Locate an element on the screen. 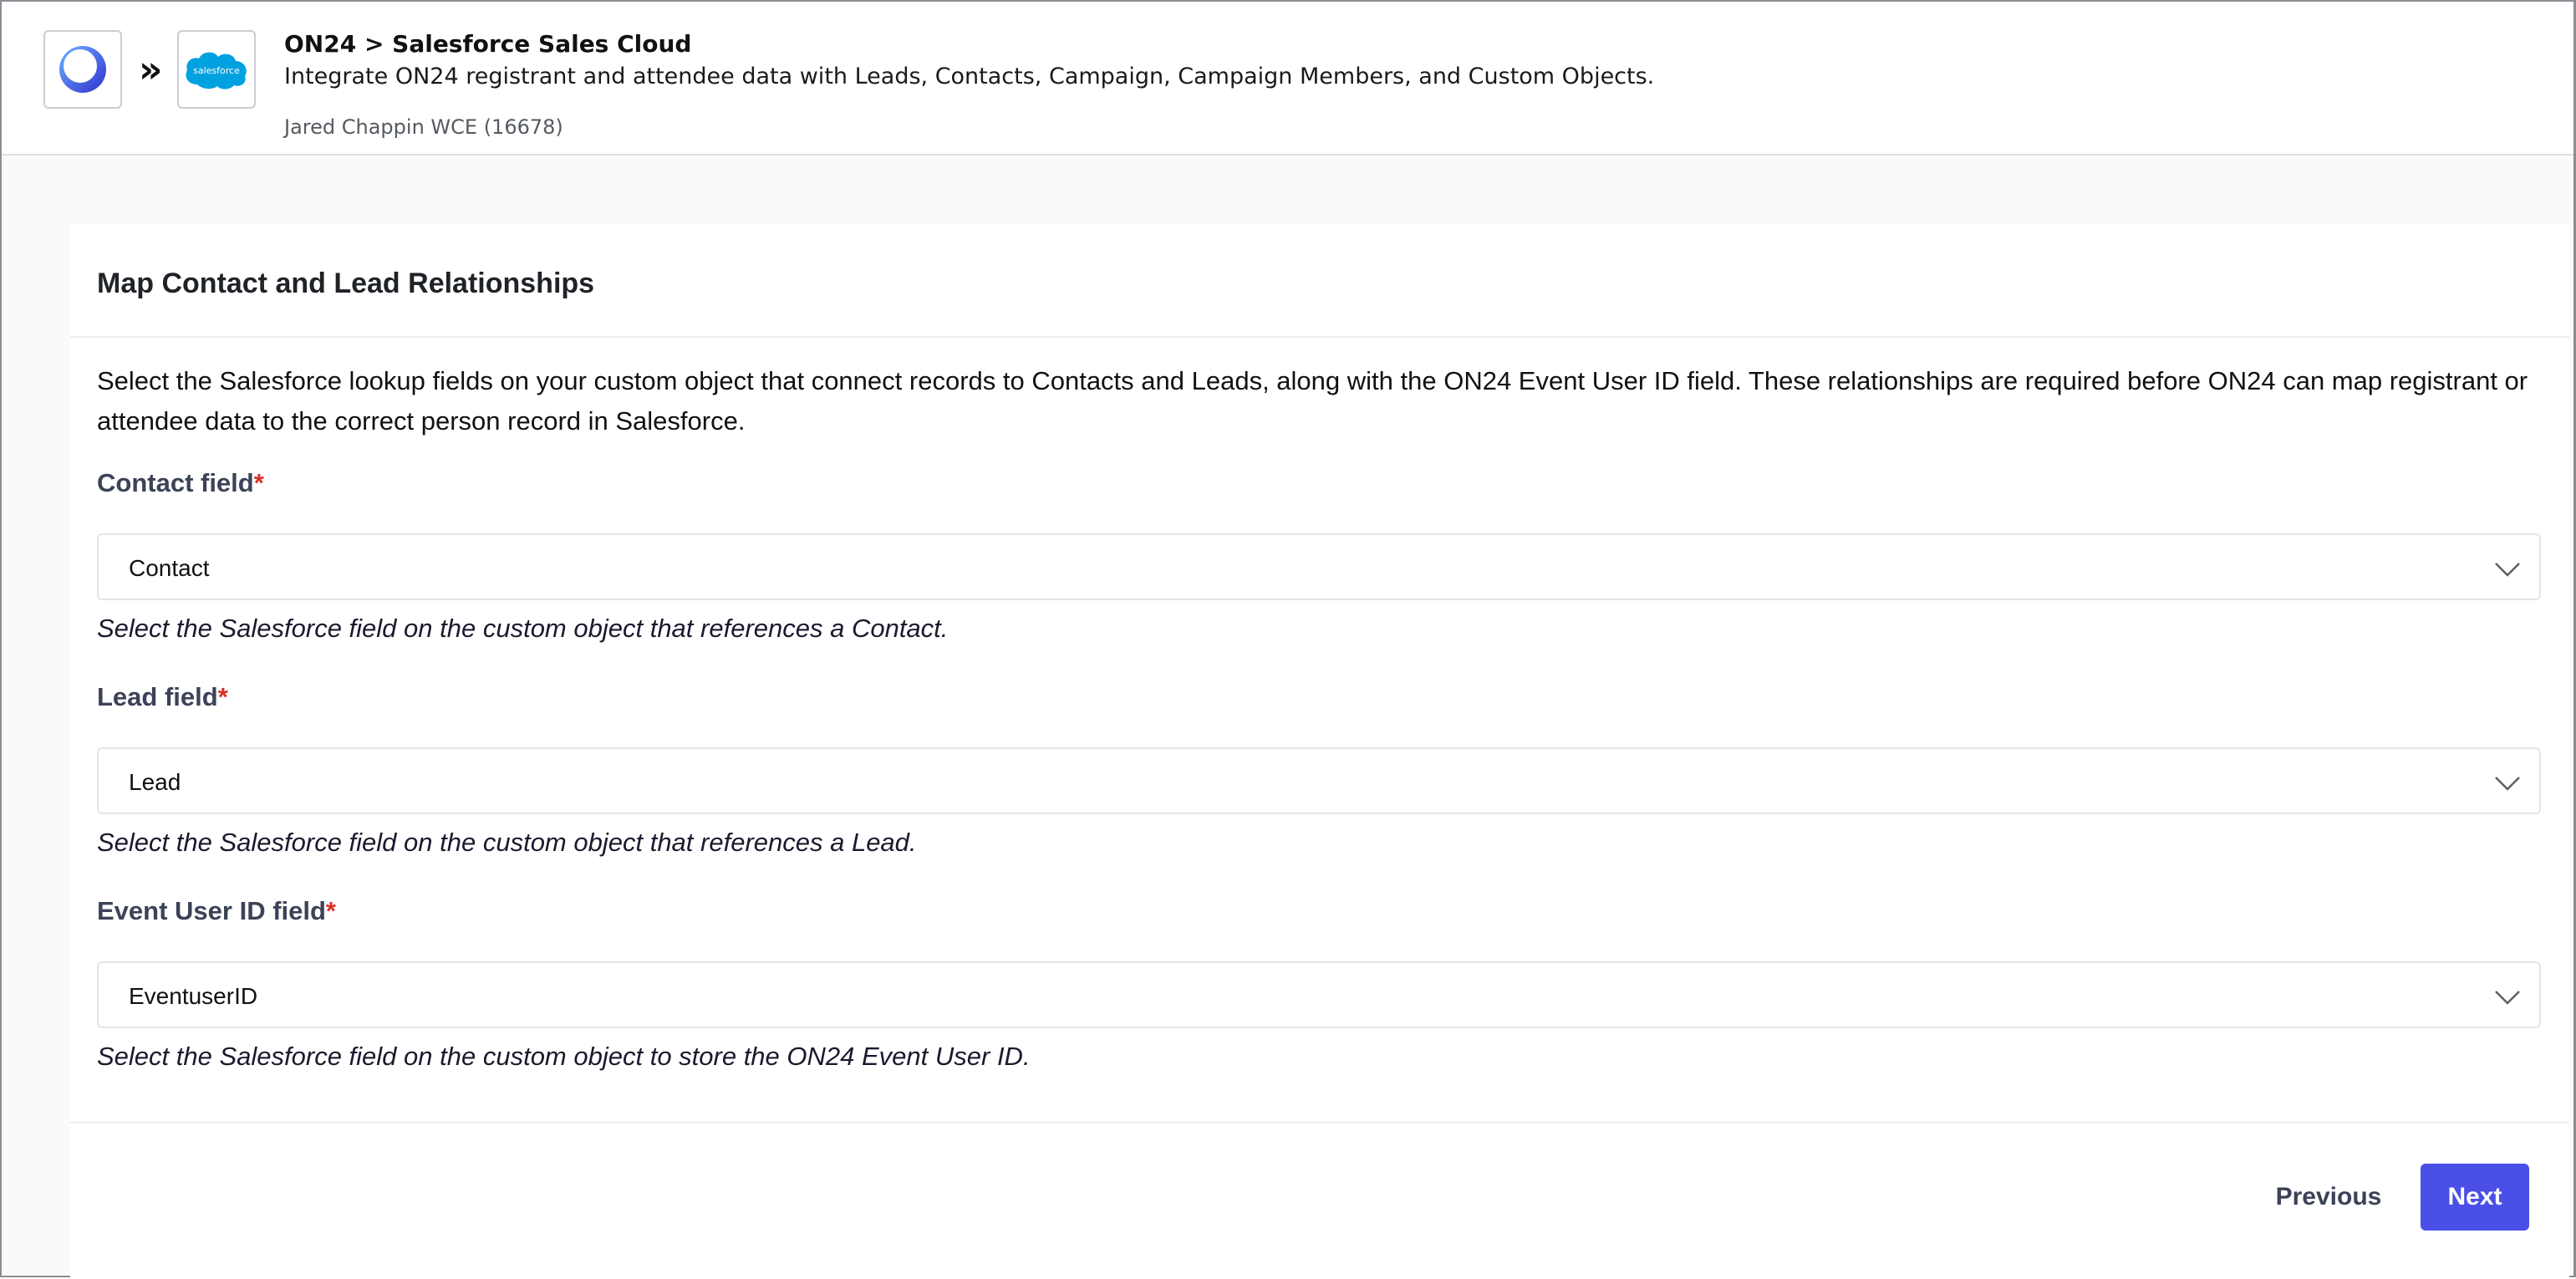  lead-field-select: Lead is located at coordinates (1319, 781).